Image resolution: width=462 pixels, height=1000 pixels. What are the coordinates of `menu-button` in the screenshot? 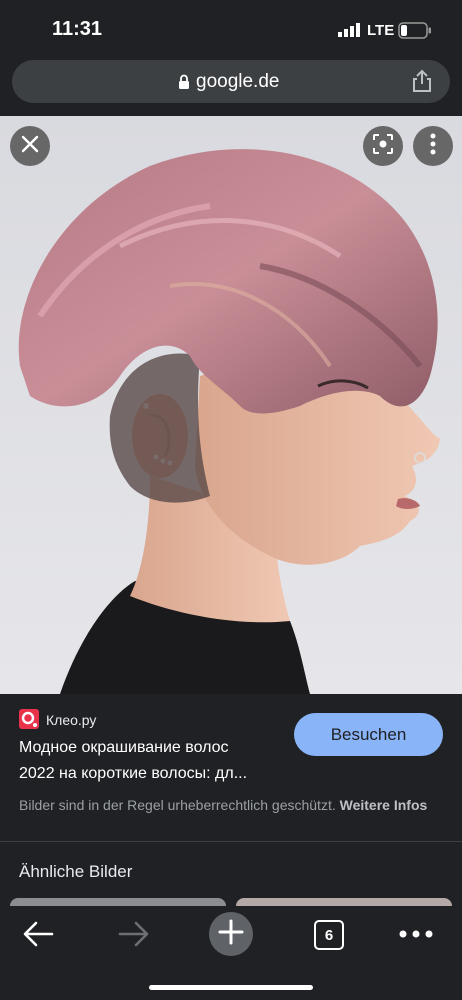 It's located at (416, 935).